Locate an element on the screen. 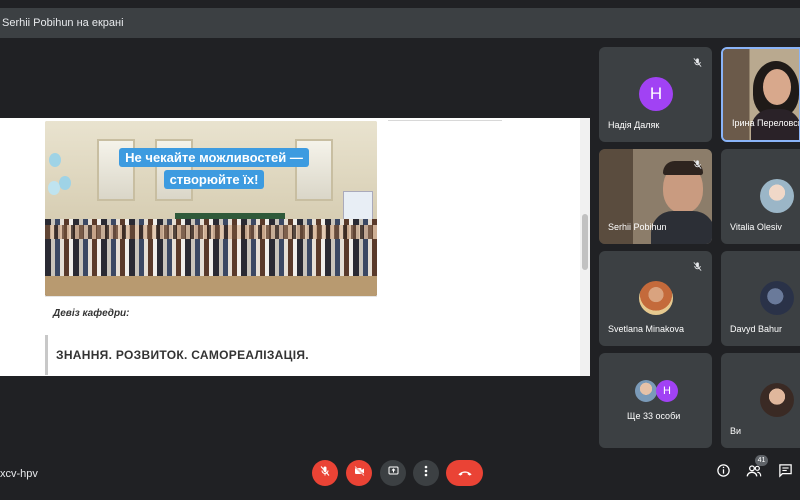 The width and height of the screenshot is (800, 500). chat-button is located at coordinates (785, 473).